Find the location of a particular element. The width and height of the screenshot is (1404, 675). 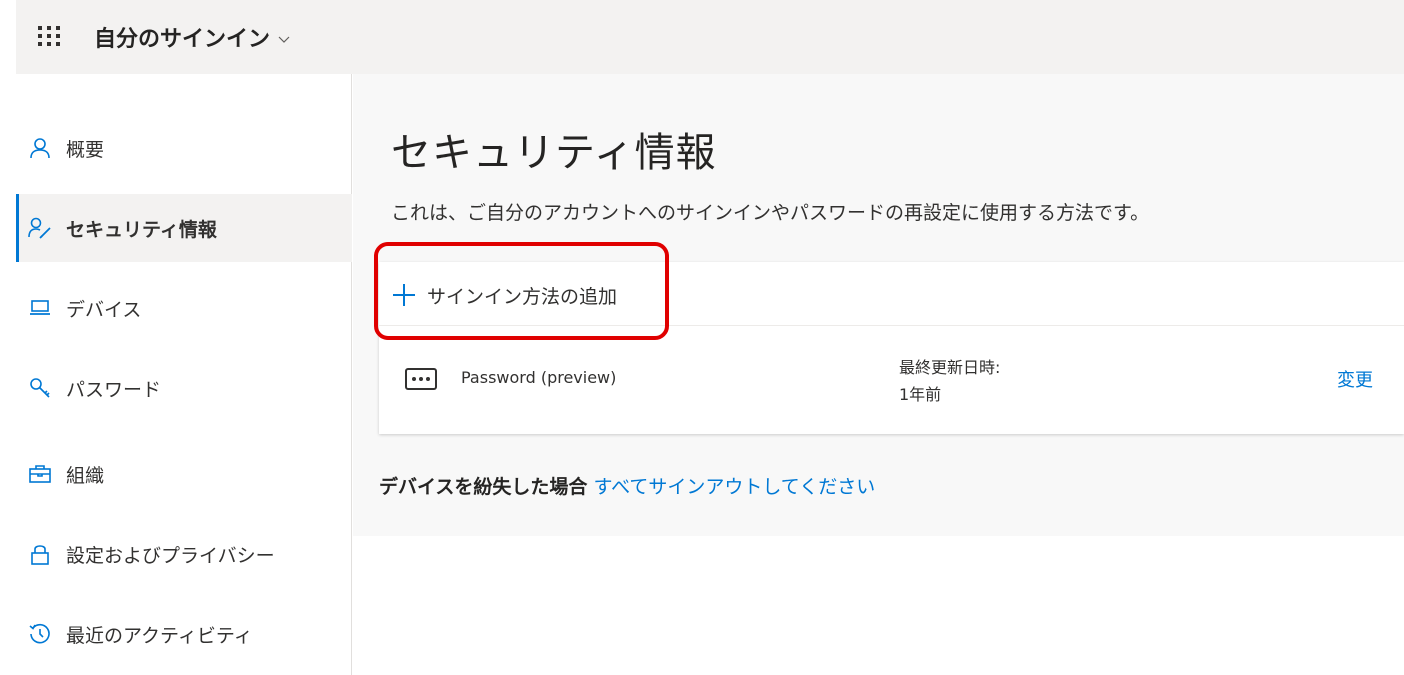

app-title: 自分のサインイン is located at coordinates (182, 39).